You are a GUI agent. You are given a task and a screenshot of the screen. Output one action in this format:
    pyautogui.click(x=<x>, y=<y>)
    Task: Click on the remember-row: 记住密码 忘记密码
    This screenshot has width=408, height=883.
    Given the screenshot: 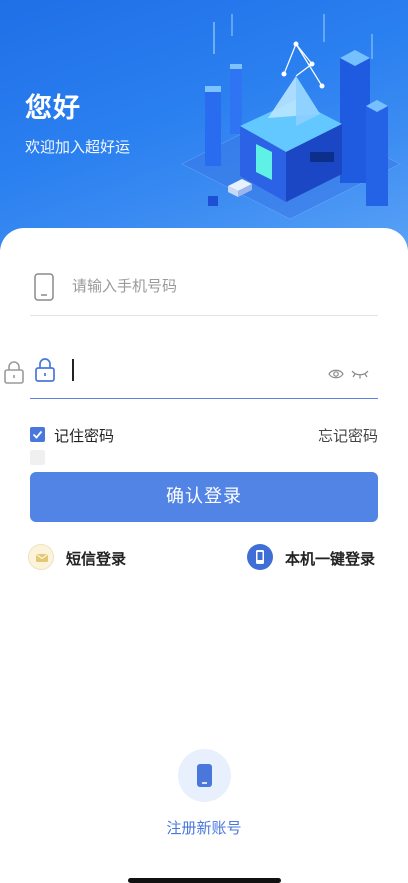 What is the action you would take?
    pyautogui.click(x=204, y=435)
    